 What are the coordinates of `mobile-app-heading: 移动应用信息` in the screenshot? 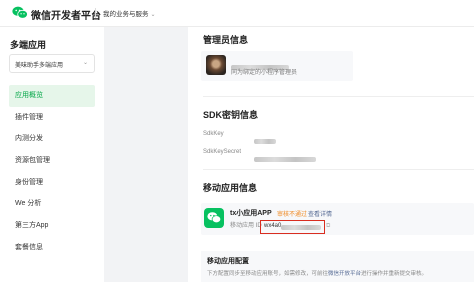 It's located at (230, 188).